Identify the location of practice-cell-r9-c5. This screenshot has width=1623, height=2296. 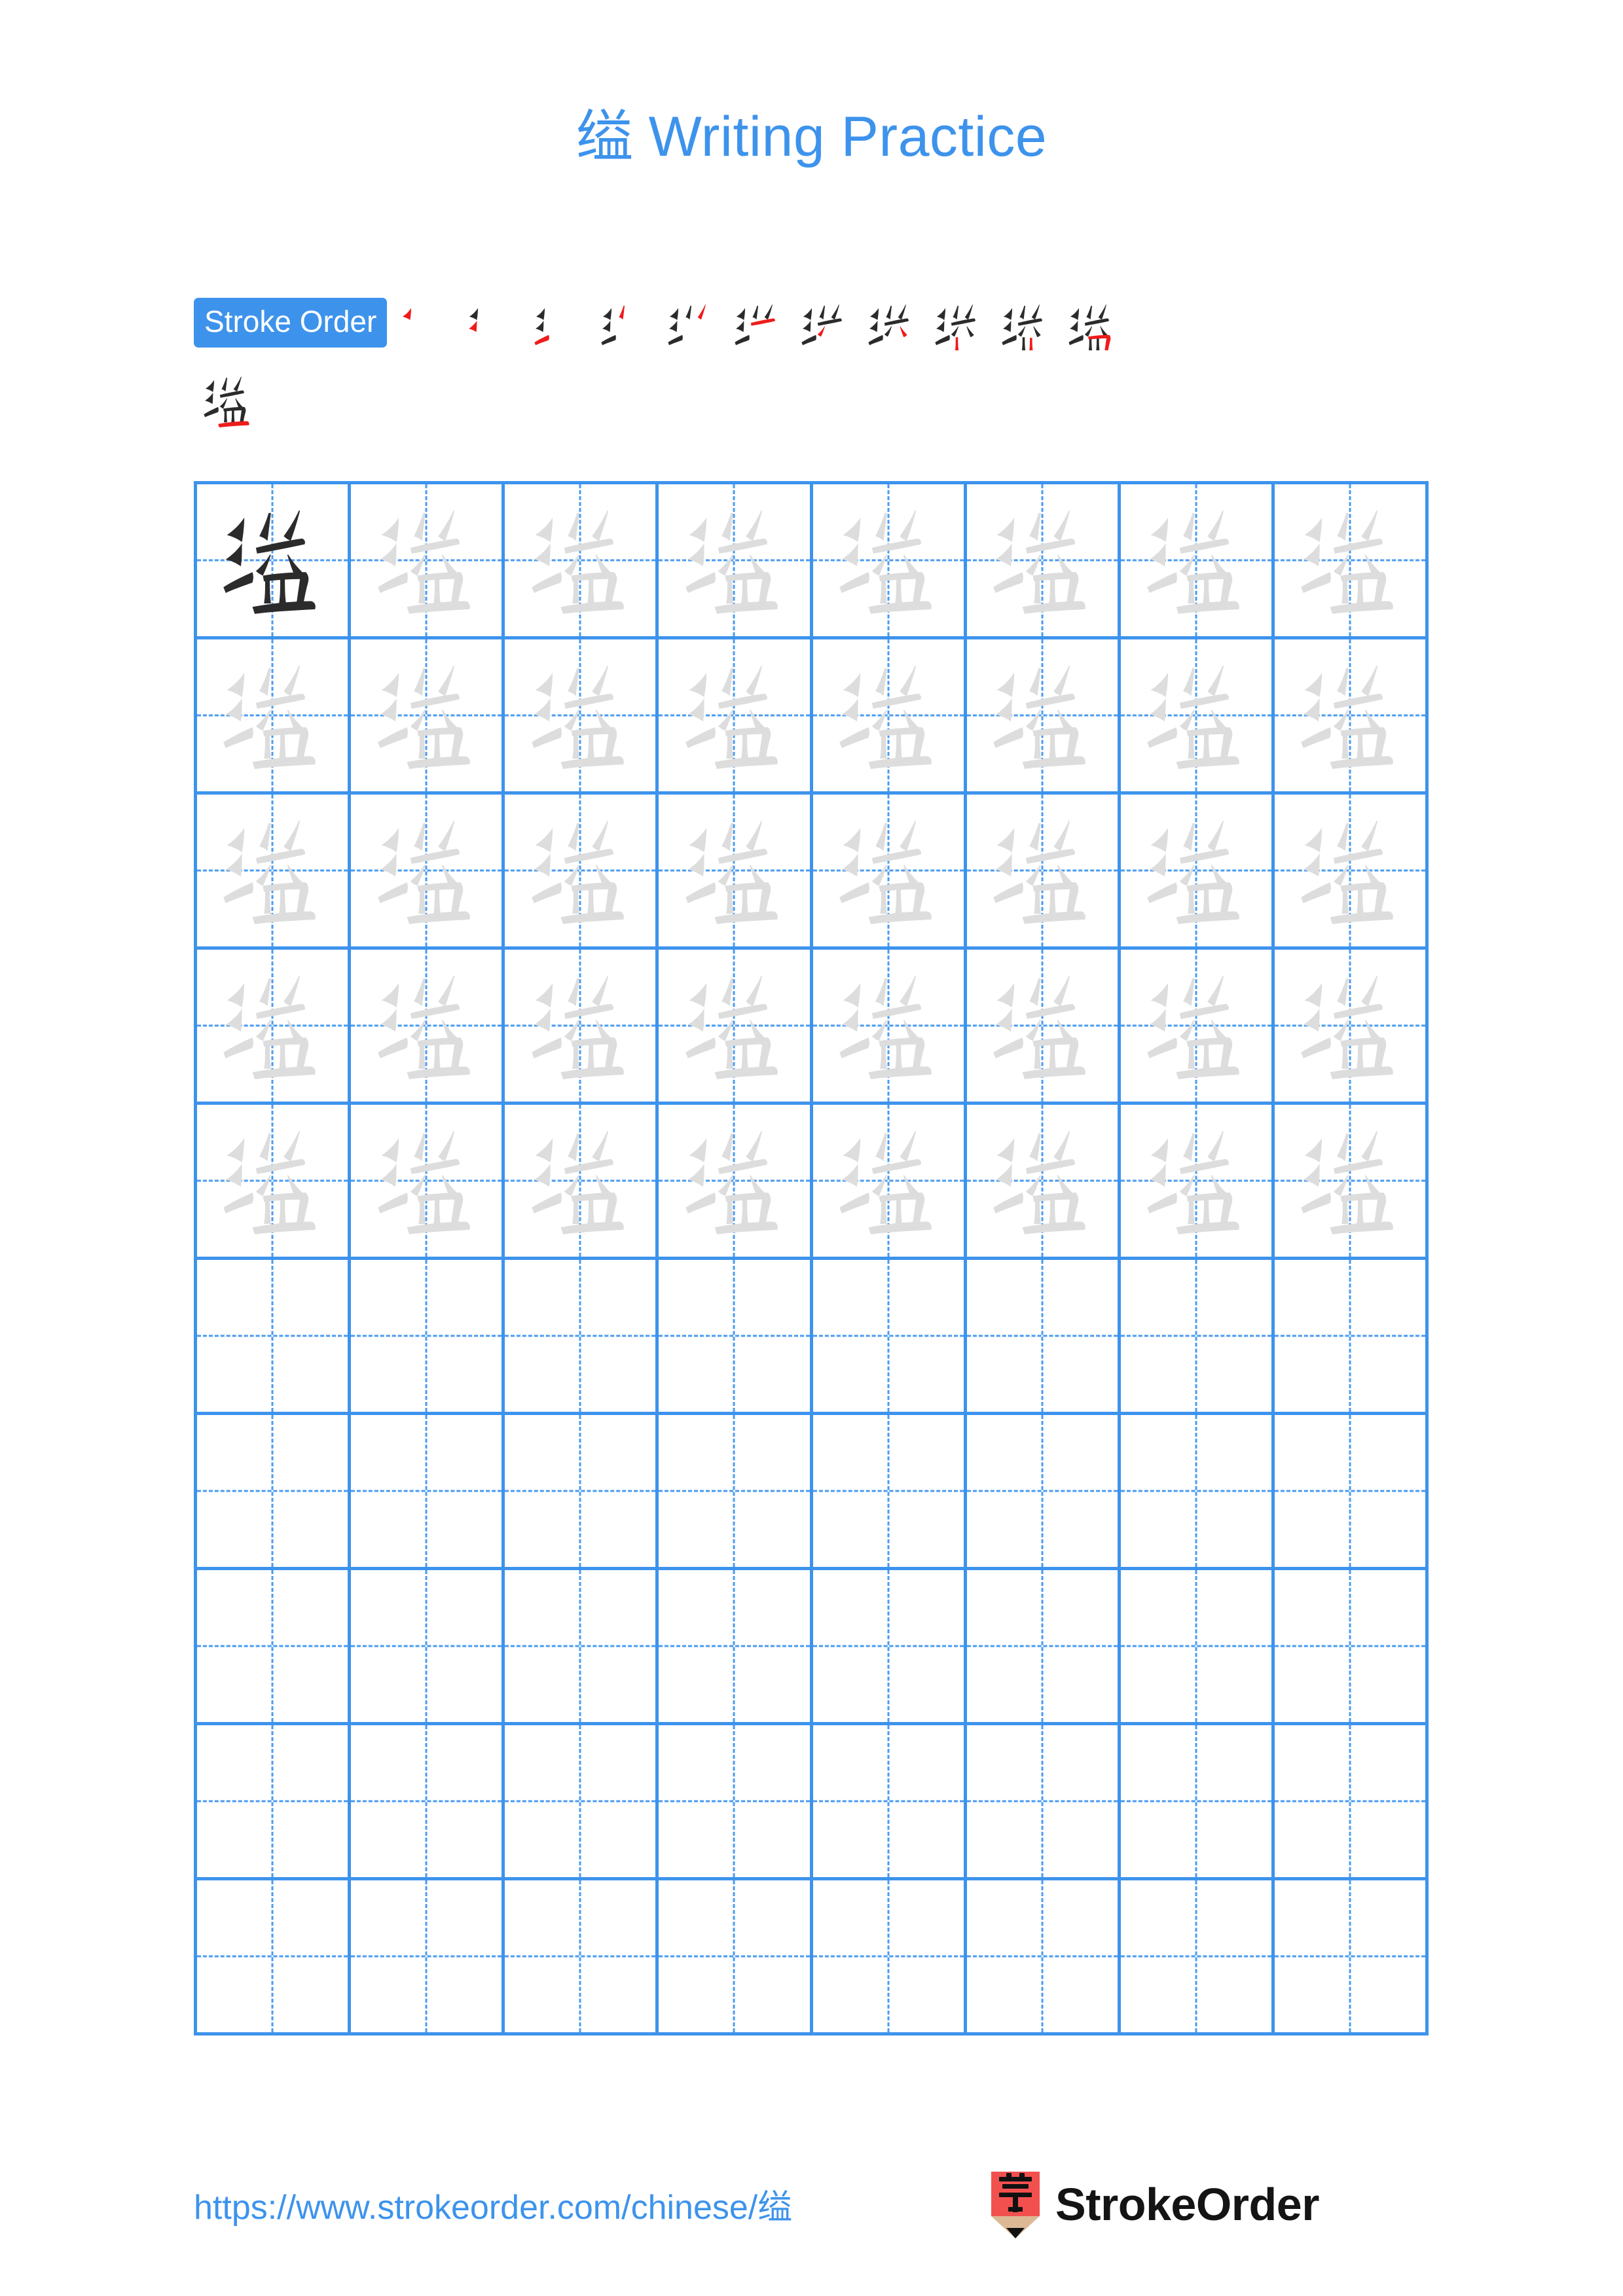
(889, 1802).